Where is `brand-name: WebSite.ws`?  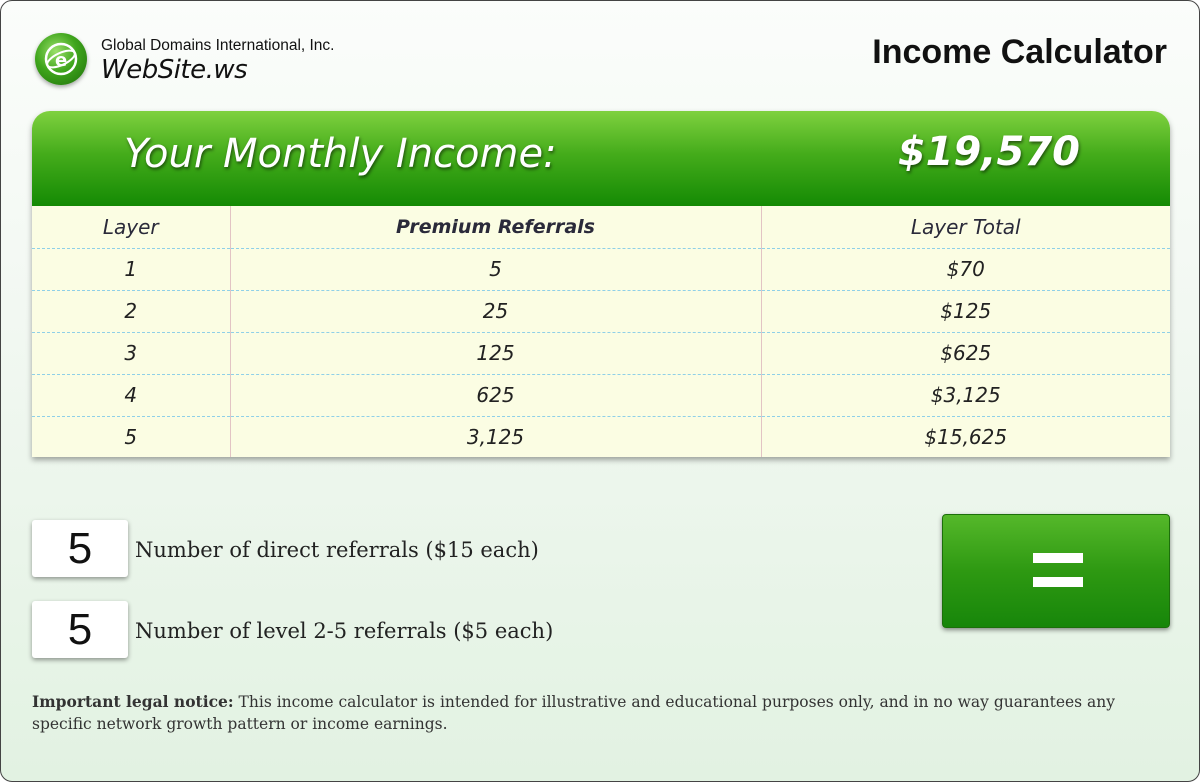 brand-name: WebSite.ws is located at coordinates (174, 70).